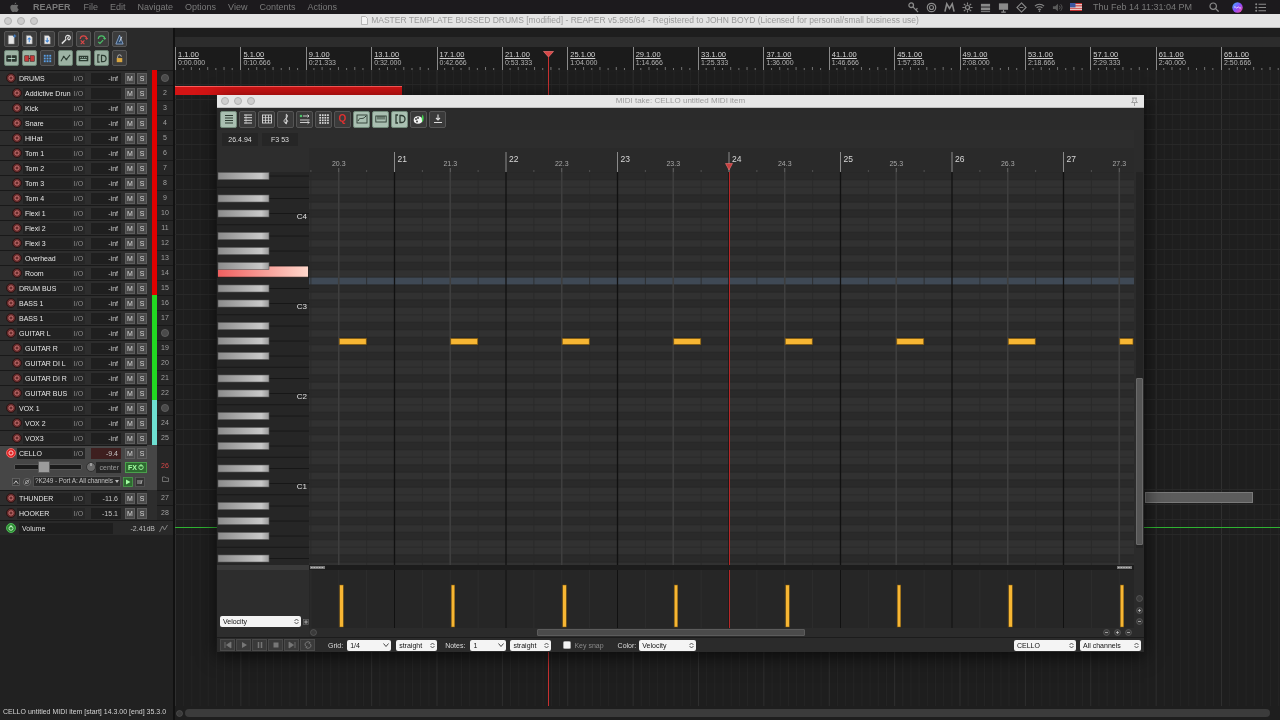  I want to click on volume-fader, so click(48, 467).